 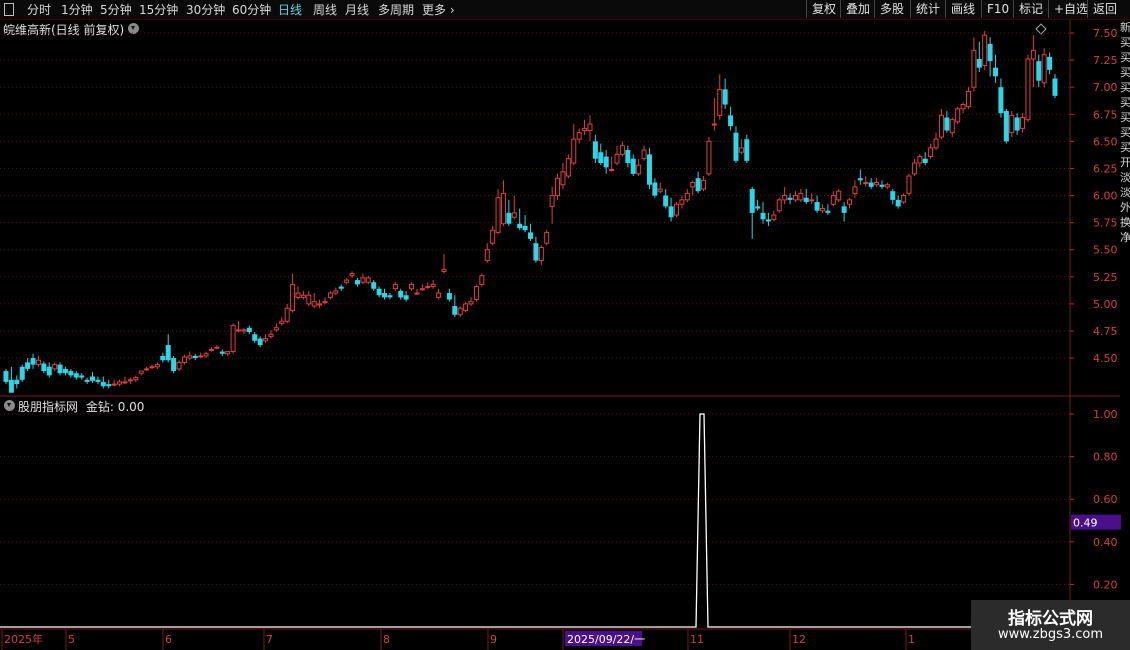 I want to click on right-strip-char: 淡, so click(x=1125, y=192).